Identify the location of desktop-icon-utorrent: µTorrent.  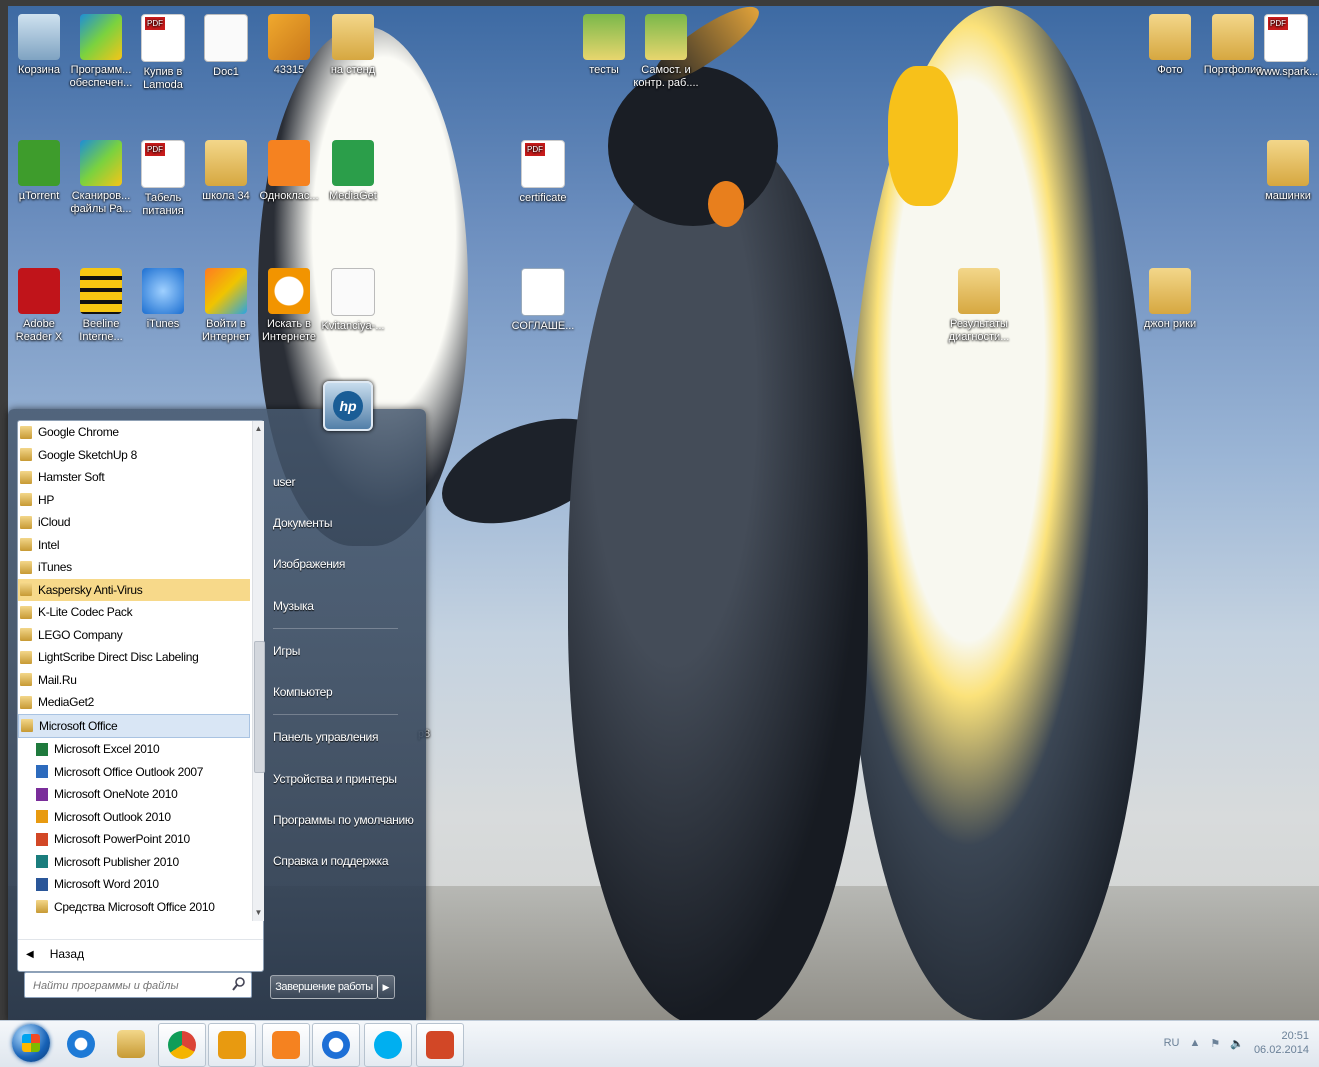
(41, 171).